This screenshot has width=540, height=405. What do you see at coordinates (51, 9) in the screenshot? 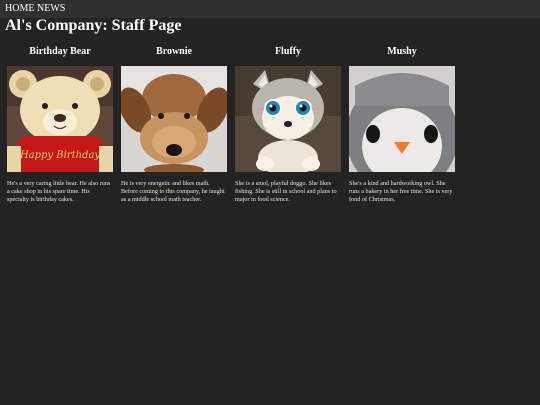
I see `nav-news-link: NEWS` at bounding box center [51, 9].